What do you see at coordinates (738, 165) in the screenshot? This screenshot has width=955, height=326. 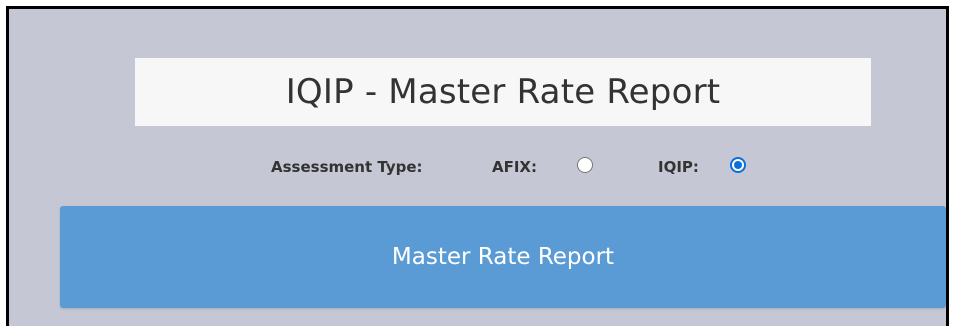 I see `iqip-radio` at bounding box center [738, 165].